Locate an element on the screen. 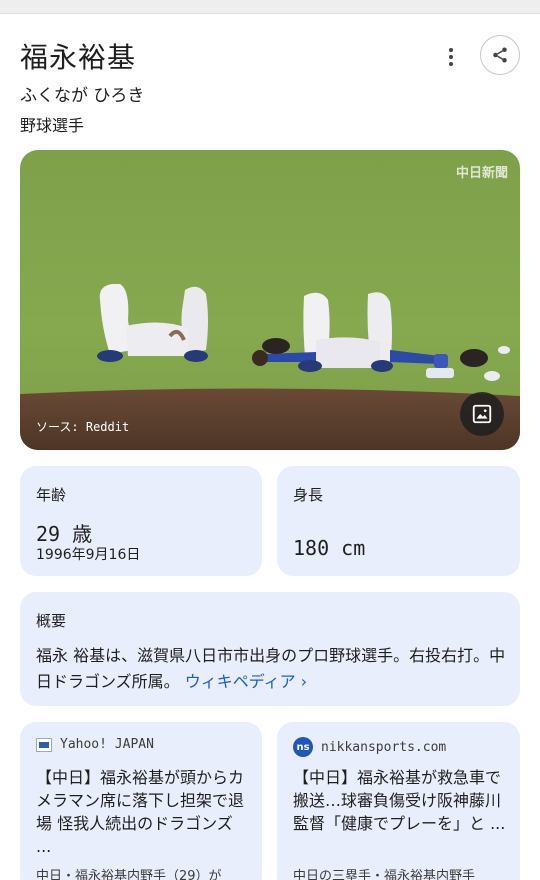 The image size is (540, 880). news-source: ns nikkansports.com is located at coordinates (369, 747).